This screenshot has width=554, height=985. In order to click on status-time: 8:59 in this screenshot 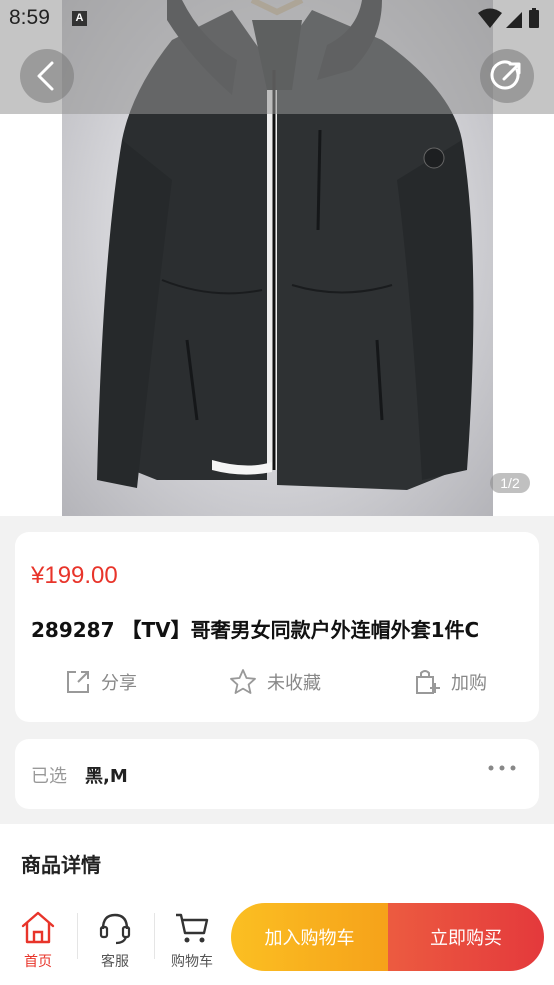, I will do `click(29, 17)`.